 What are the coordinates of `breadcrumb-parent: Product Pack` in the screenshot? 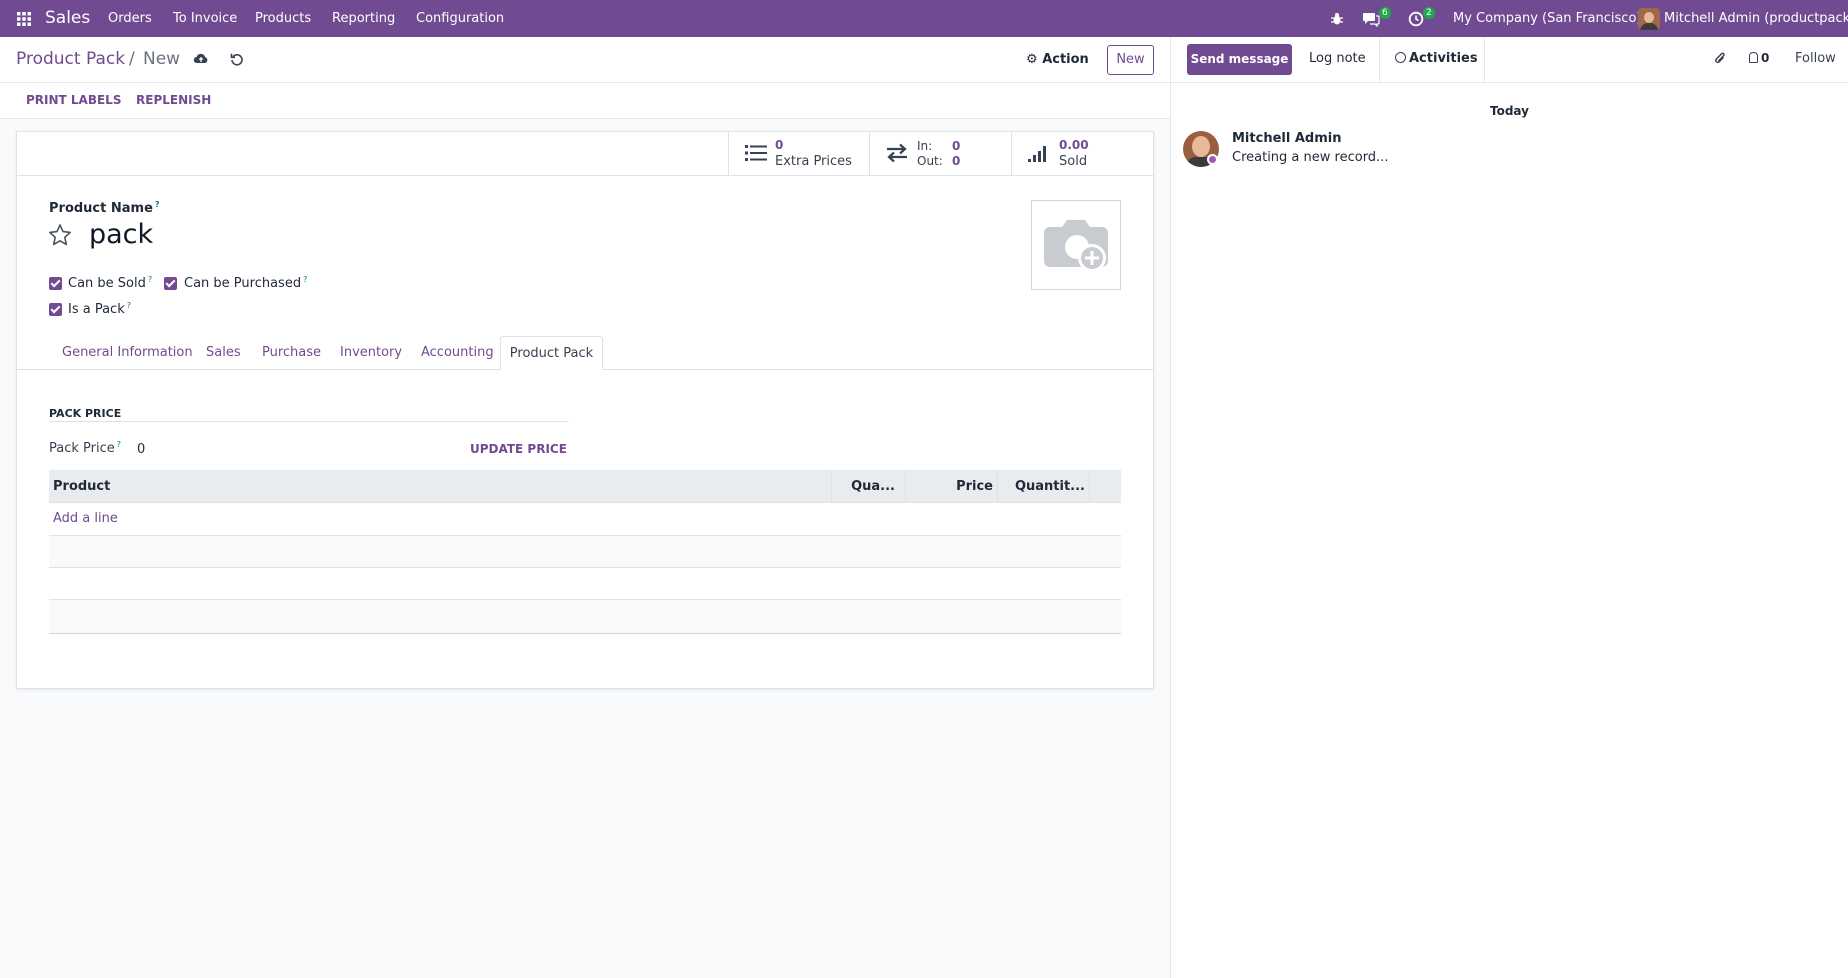 It's located at (70, 59).